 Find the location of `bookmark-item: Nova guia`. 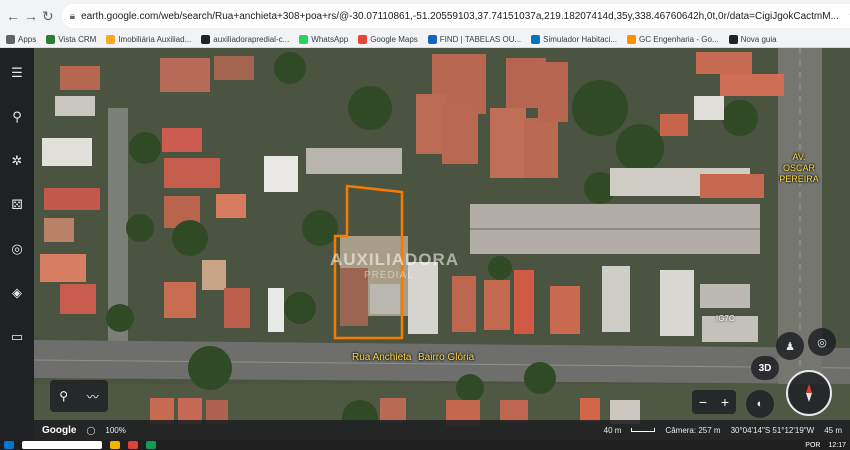

bookmark-item: Nova guia is located at coordinates (752, 39).